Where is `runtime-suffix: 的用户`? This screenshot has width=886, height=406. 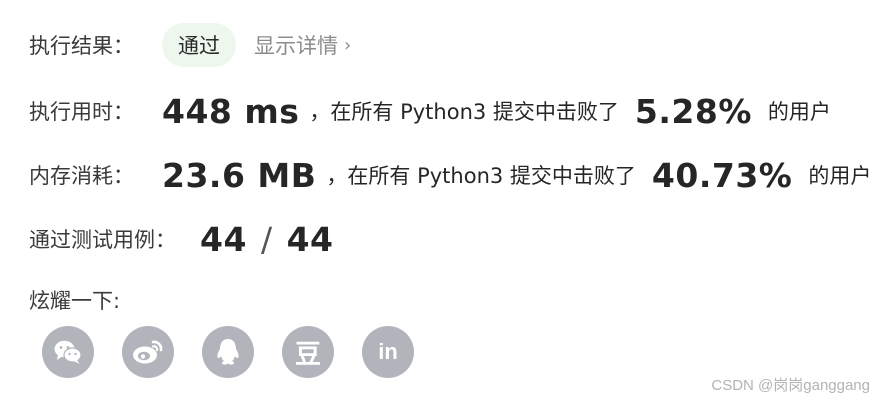 runtime-suffix: 的用户 is located at coordinates (799, 112).